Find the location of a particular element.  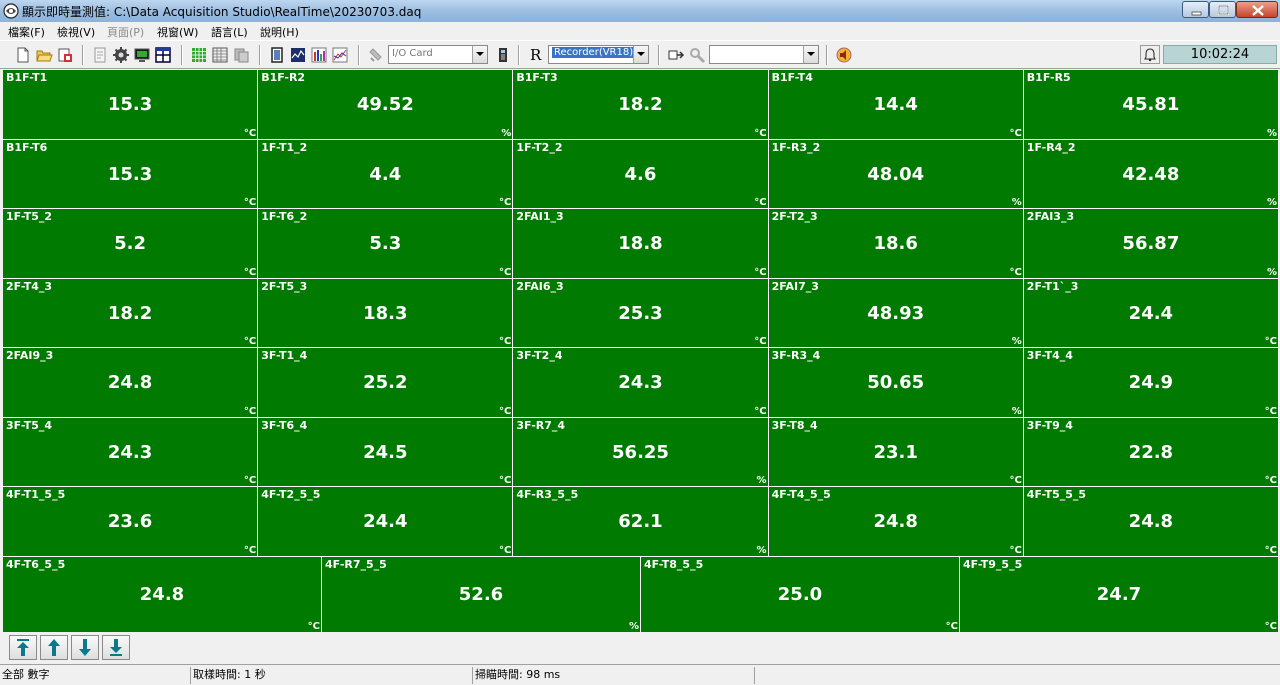

grid-view-icon is located at coordinates (199, 55).